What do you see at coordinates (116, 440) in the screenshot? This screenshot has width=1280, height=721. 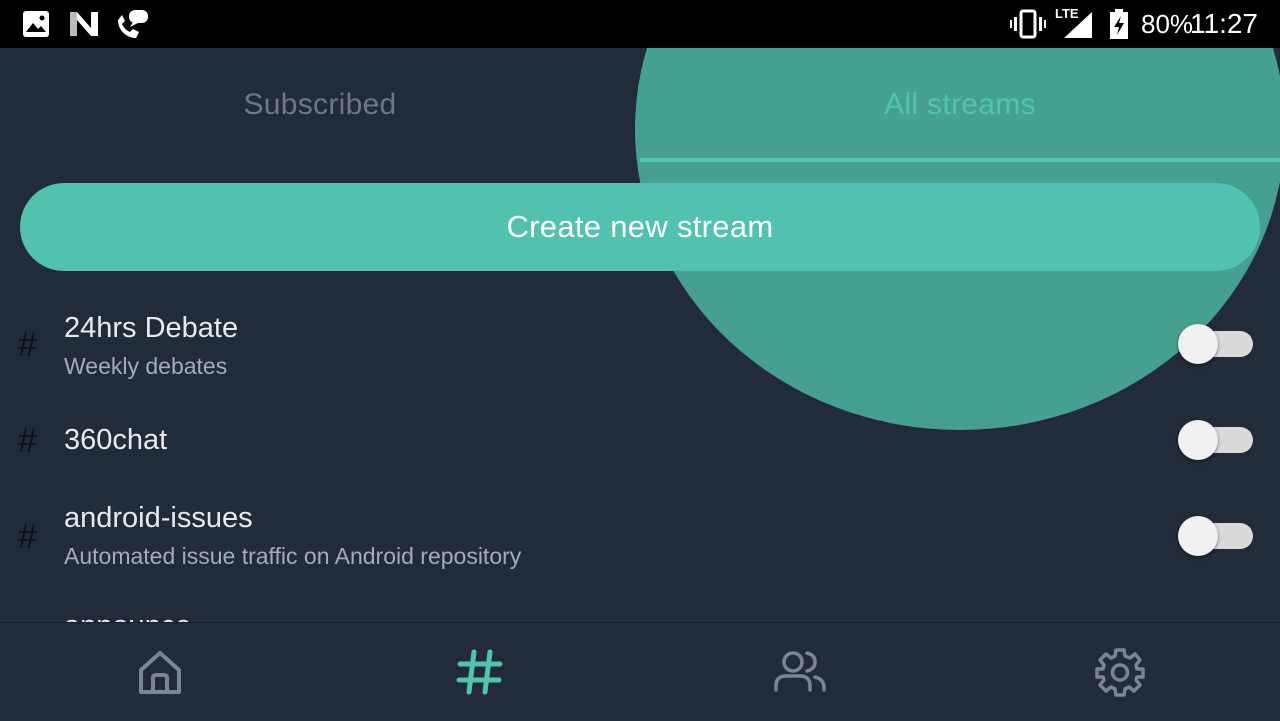 I see `stream-name: 360chat` at bounding box center [116, 440].